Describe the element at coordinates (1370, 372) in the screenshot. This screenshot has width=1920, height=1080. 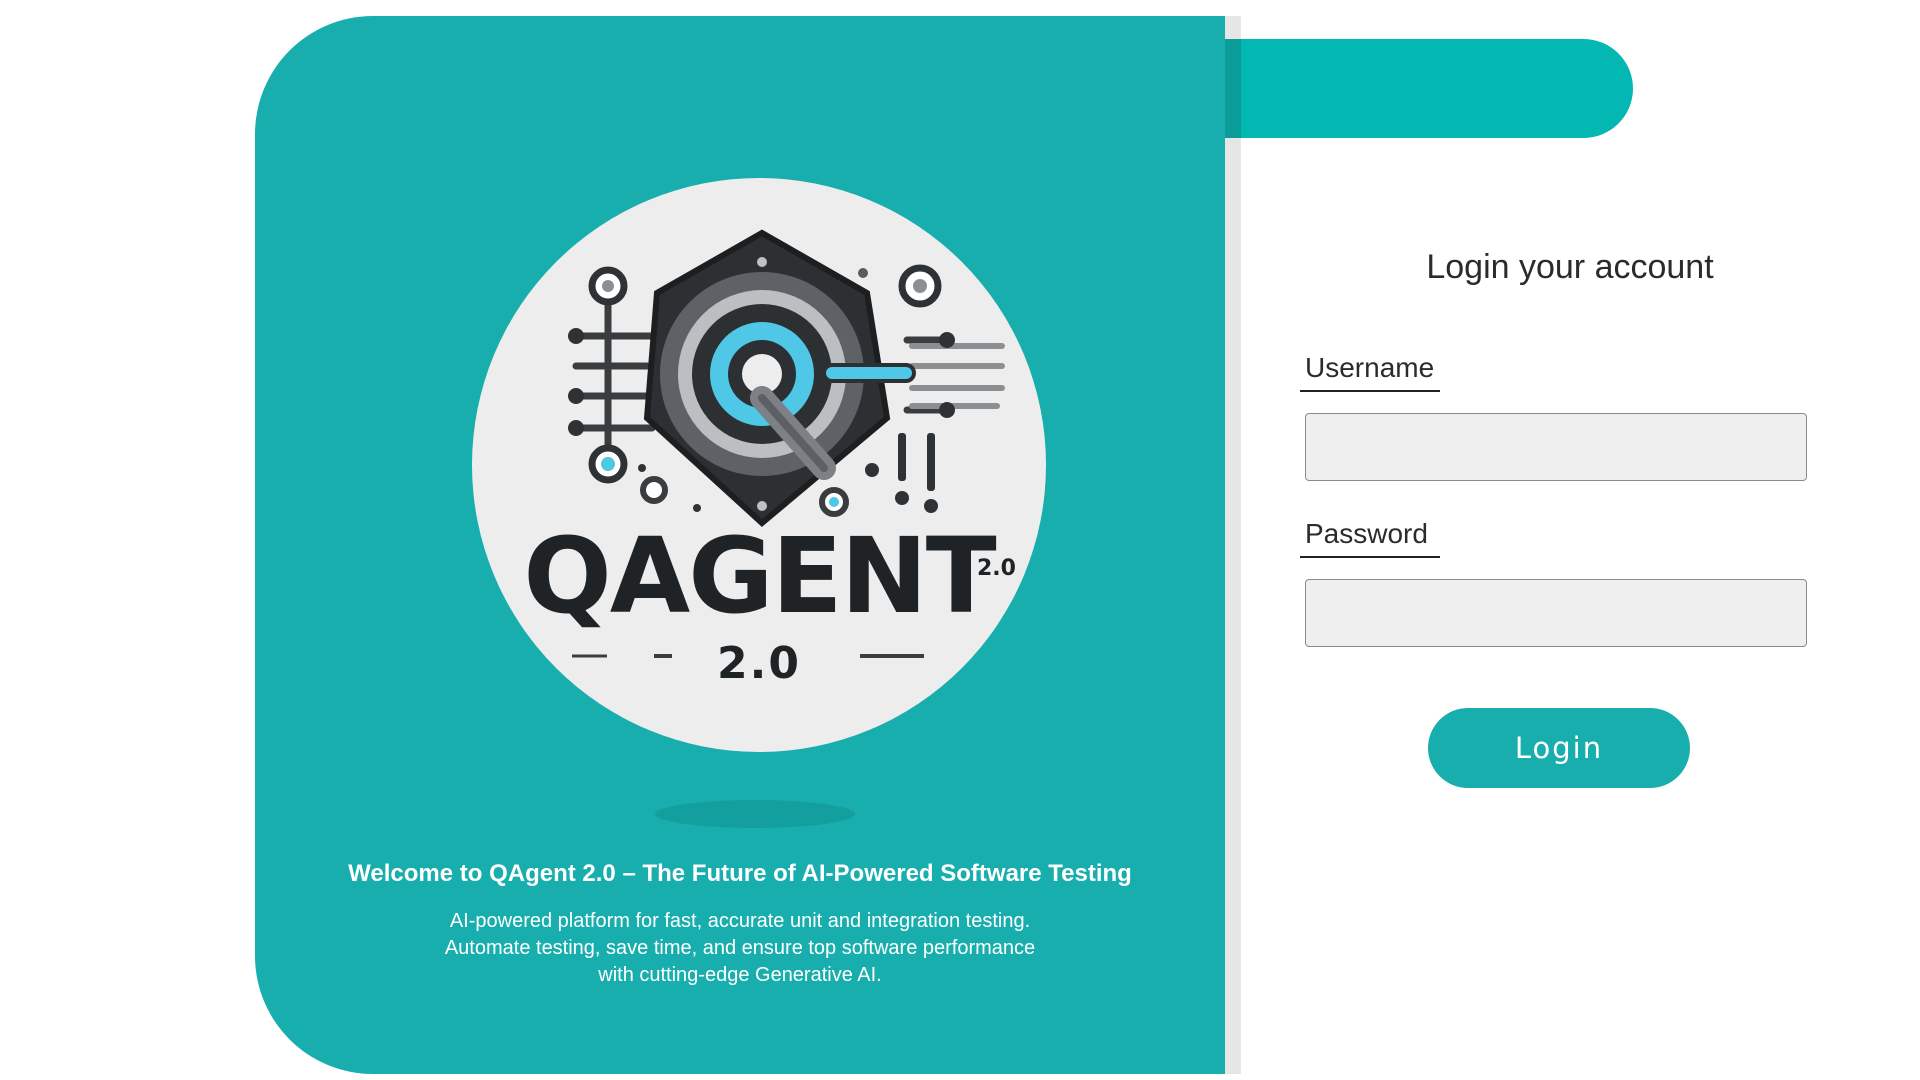
I see `username-label: Username` at that location.